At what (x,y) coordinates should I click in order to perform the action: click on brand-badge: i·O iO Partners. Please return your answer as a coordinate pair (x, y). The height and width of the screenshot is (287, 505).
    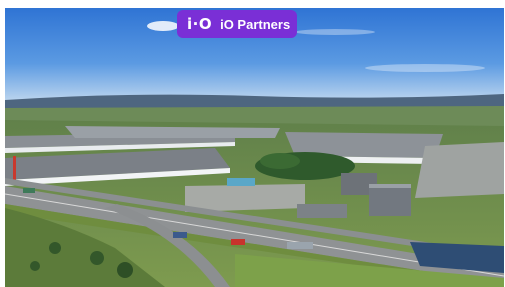
    Looking at the image, I should click on (237, 24).